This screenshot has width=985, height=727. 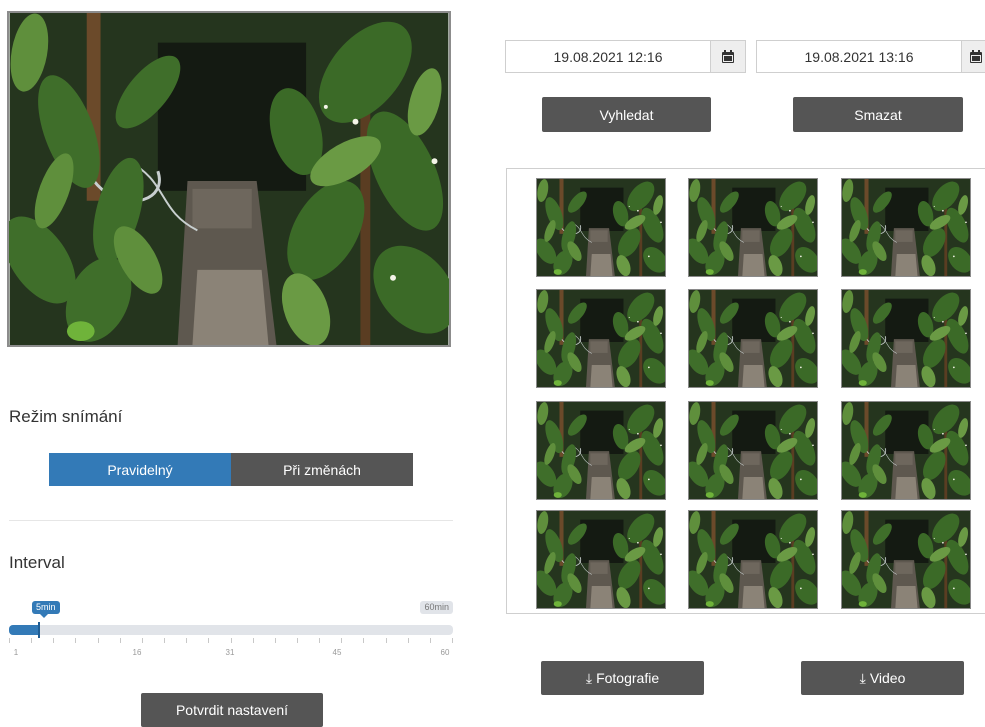 What do you see at coordinates (608, 56) in the screenshot?
I see `date-from-input: 19.08.2021 12:16` at bounding box center [608, 56].